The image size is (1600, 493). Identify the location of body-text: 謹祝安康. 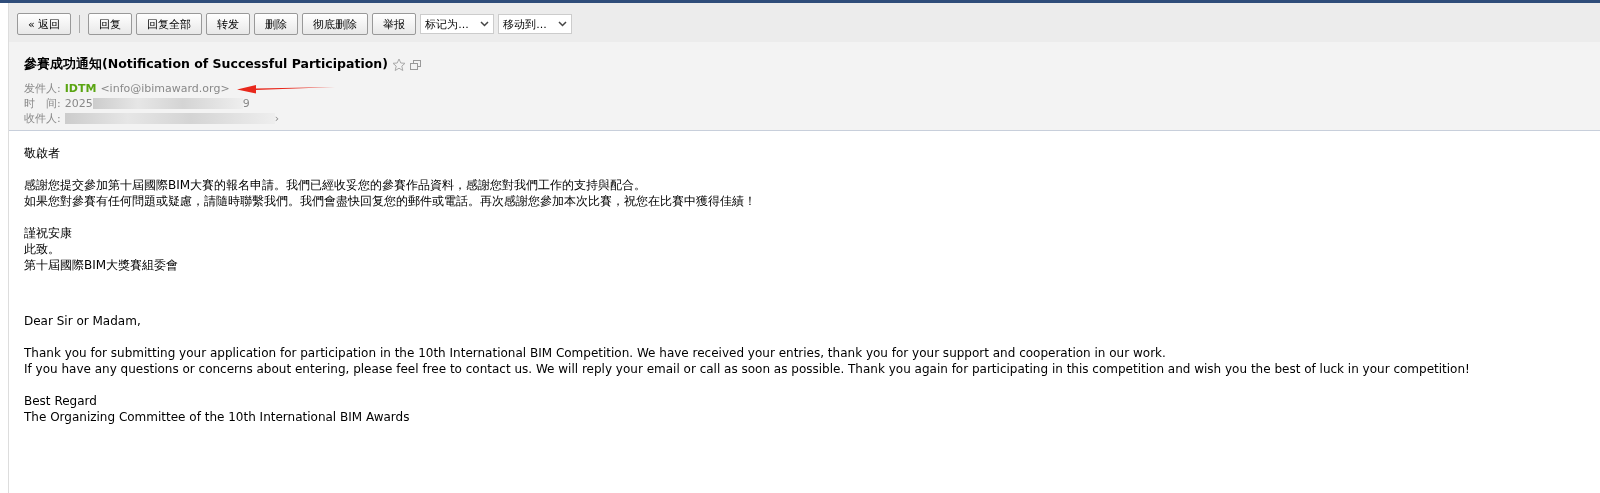
(48, 233).